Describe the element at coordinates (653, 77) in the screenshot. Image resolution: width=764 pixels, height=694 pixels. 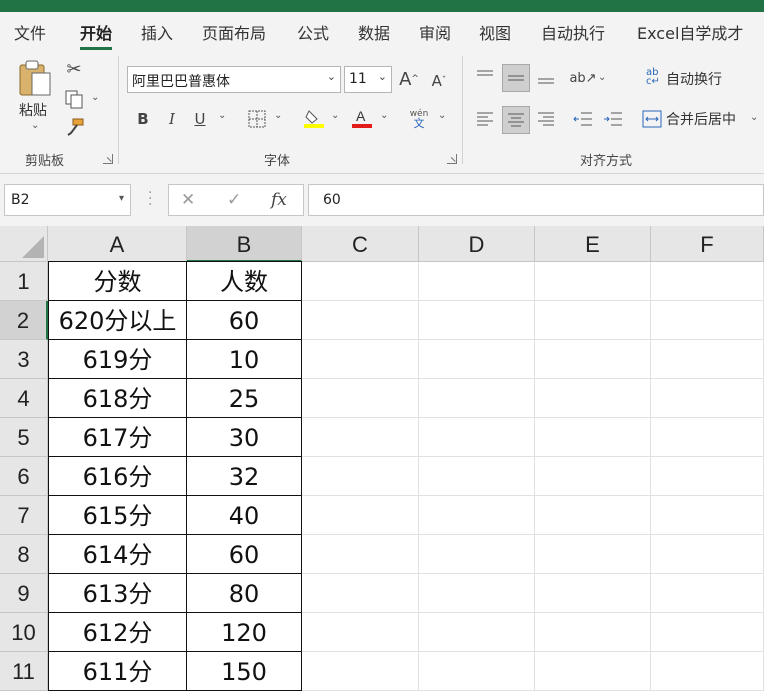
I see `wrap-text-icon: ab c↵` at that location.